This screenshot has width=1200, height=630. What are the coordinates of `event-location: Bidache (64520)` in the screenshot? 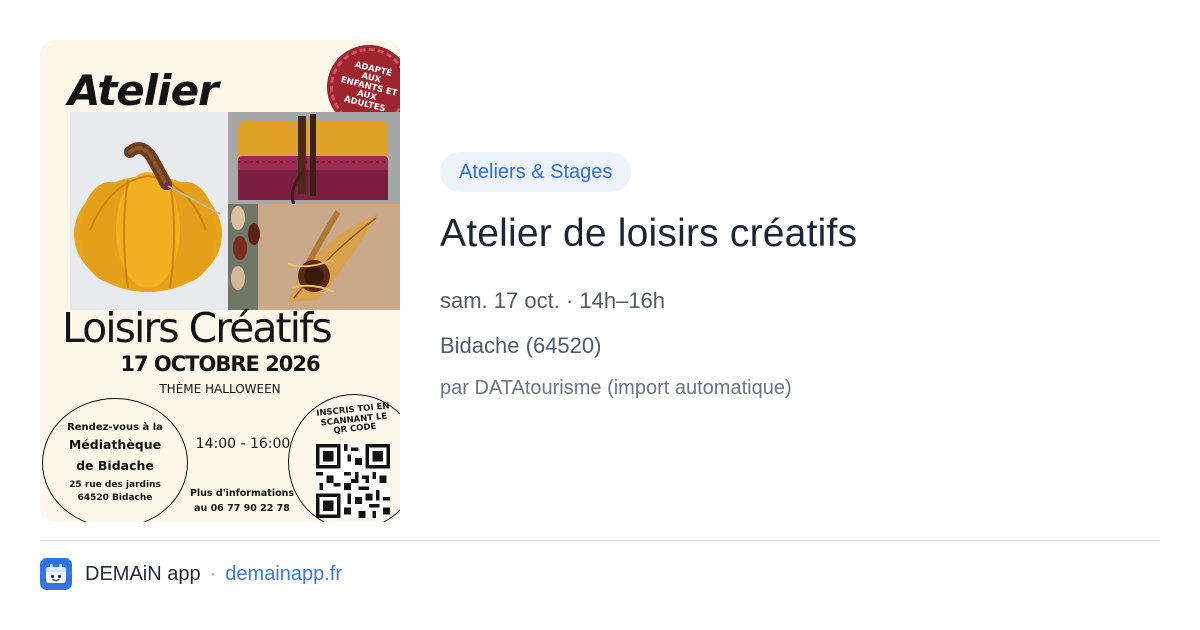 It's located at (521, 345).